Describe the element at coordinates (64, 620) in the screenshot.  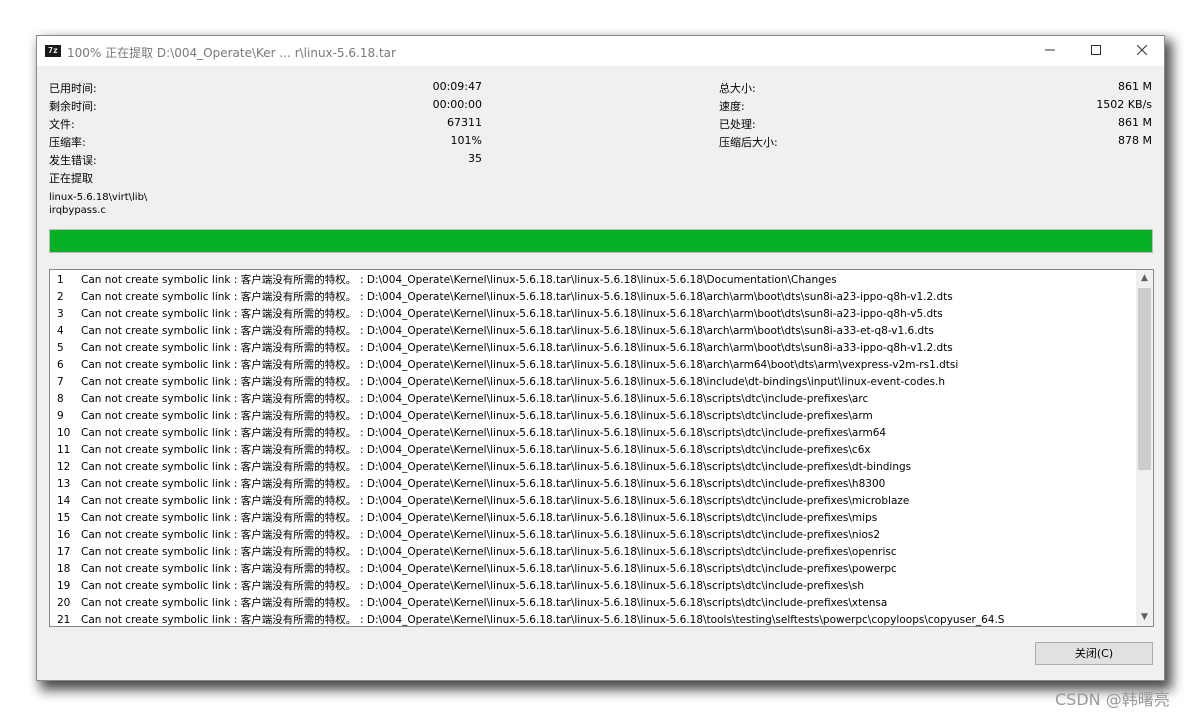
I see `log-row-number: 21` at that location.